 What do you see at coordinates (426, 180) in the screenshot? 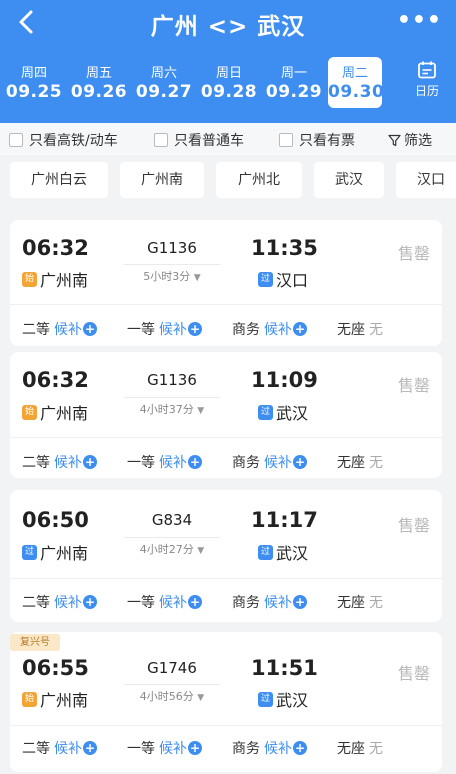
I see `station-chip: 汉口` at bounding box center [426, 180].